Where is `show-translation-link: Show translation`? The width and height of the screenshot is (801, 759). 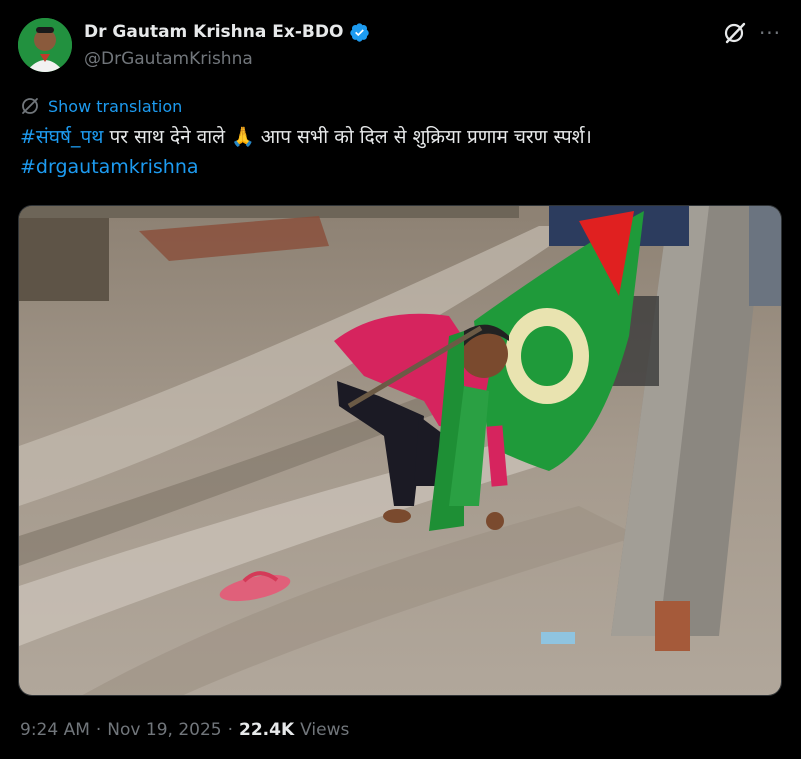
show-translation-link: Show translation is located at coordinates (115, 106).